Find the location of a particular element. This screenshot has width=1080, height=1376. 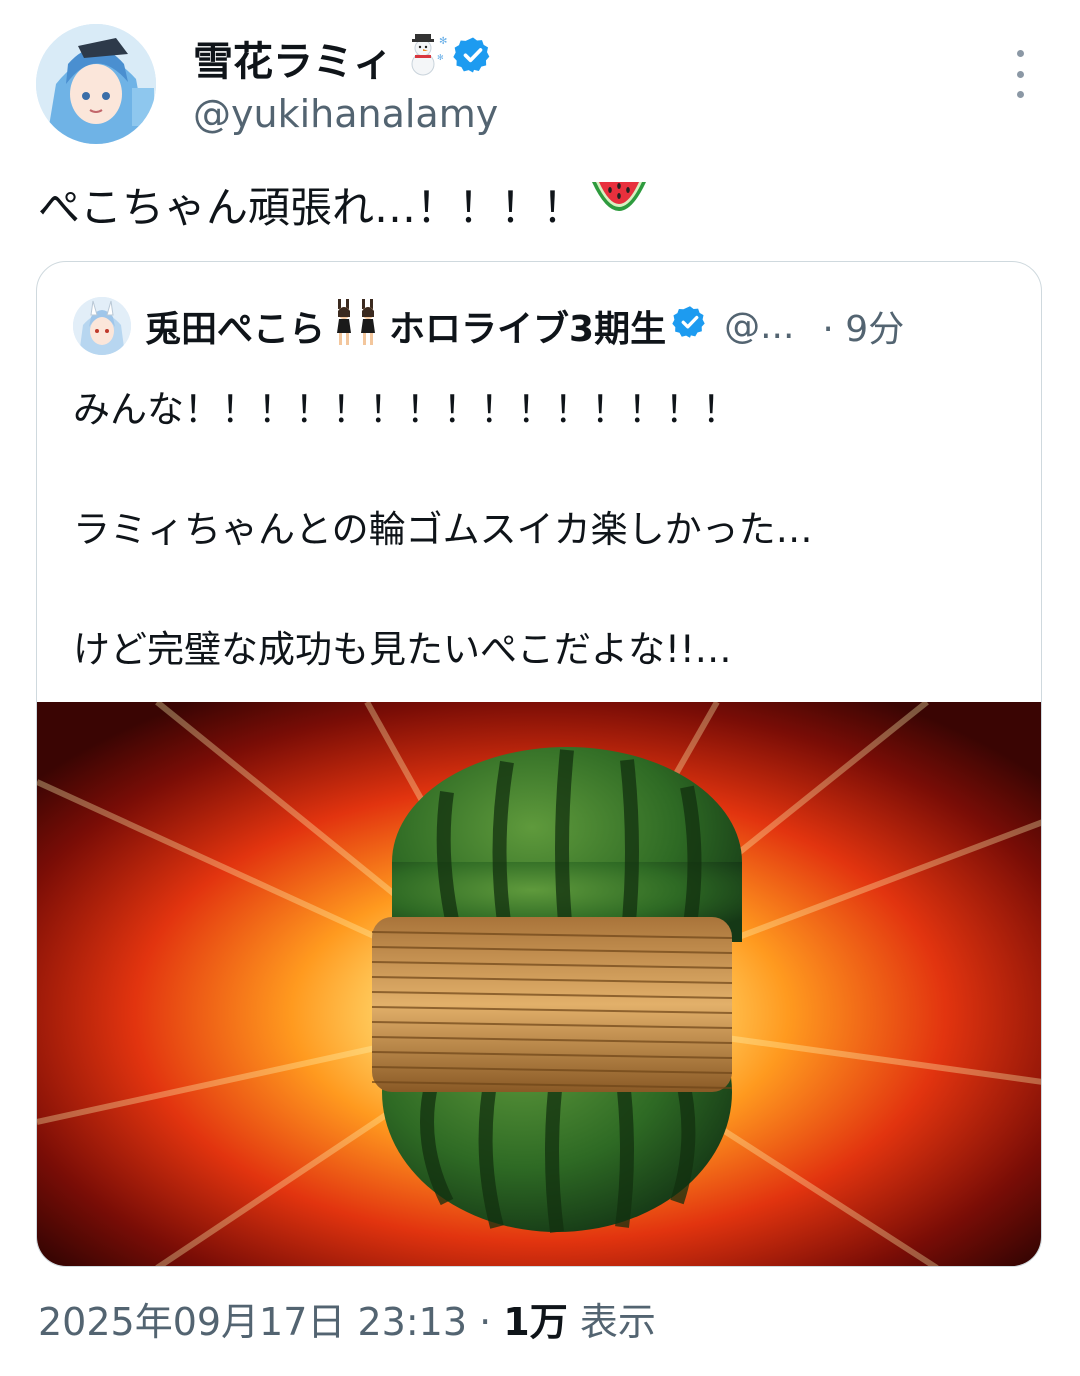

quoted-avatar is located at coordinates (102, 326).